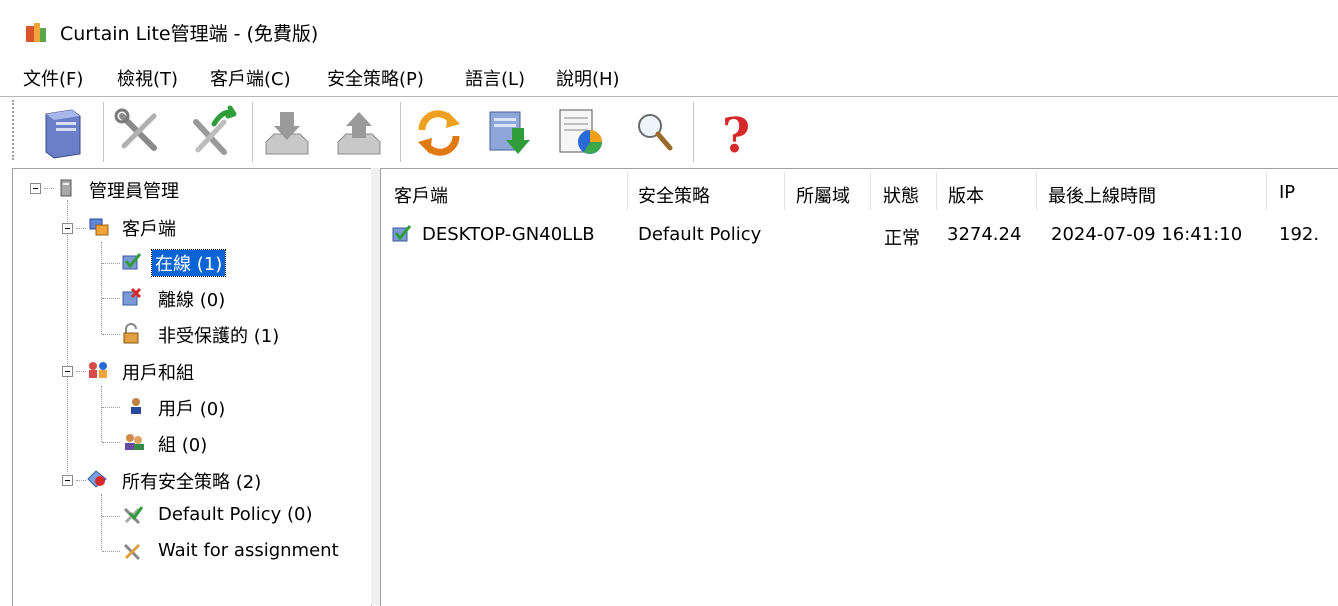 The image size is (1338, 606). Describe the element at coordinates (218, 335) in the screenshot. I see `tree-item-unprotected: 非受保護的 (1)` at that location.